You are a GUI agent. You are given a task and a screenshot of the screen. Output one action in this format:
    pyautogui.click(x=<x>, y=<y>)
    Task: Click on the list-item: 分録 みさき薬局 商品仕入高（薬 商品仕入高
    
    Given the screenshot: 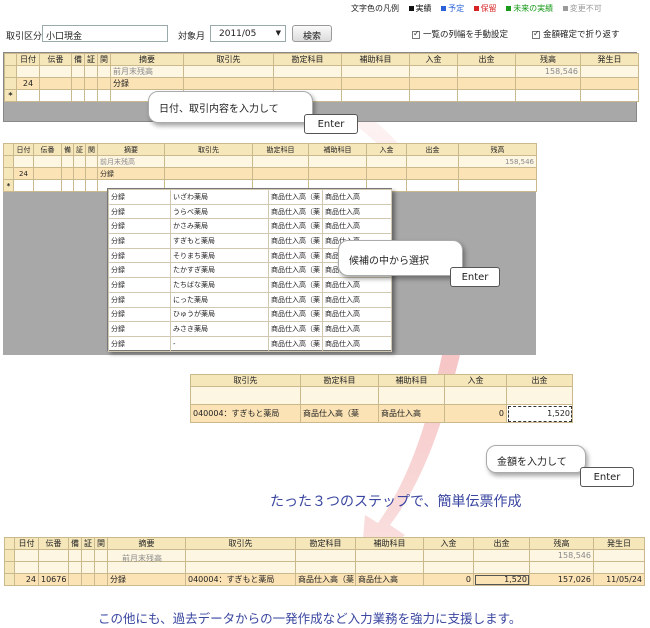 What is the action you would take?
    pyautogui.click(x=250, y=329)
    